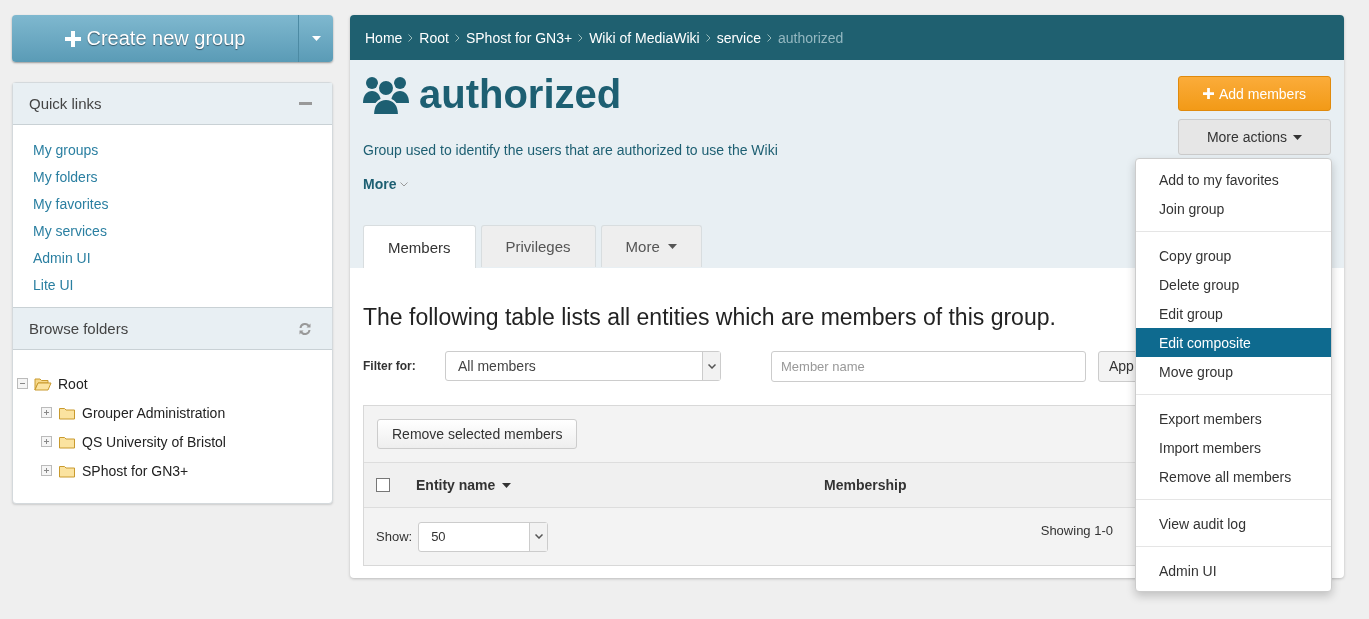  I want to click on more-toggle: More, so click(386, 184).